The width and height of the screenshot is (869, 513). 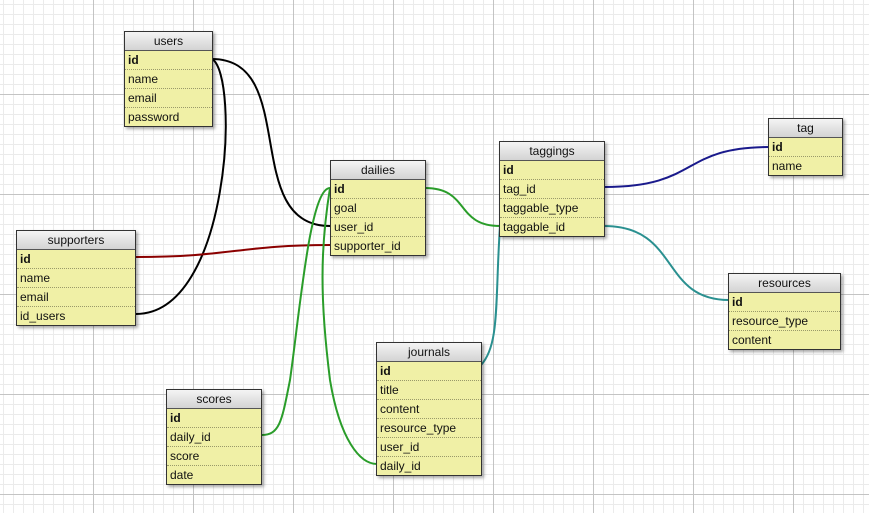 I want to click on link-users-dailies, so click(x=271, y=142).